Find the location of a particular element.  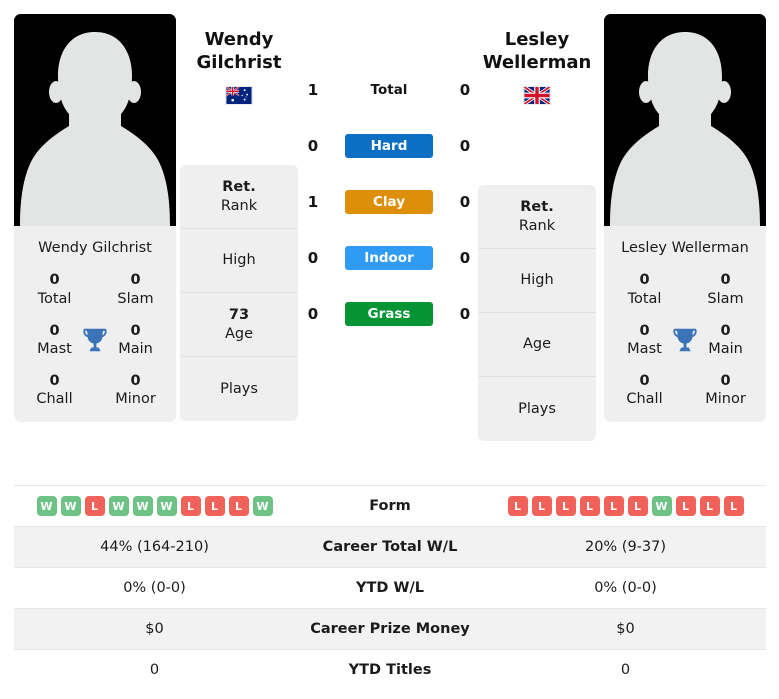

info-row-high-left: High is located at coordinates (239, 261).